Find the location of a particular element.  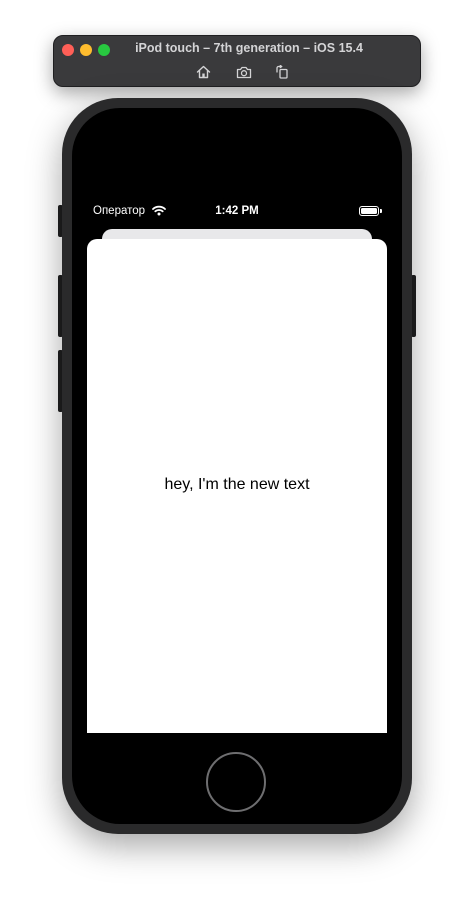

simulator-titlebar: iPod touch – 7th generation – iOS 15.4 is located at coordinates (237, 61).